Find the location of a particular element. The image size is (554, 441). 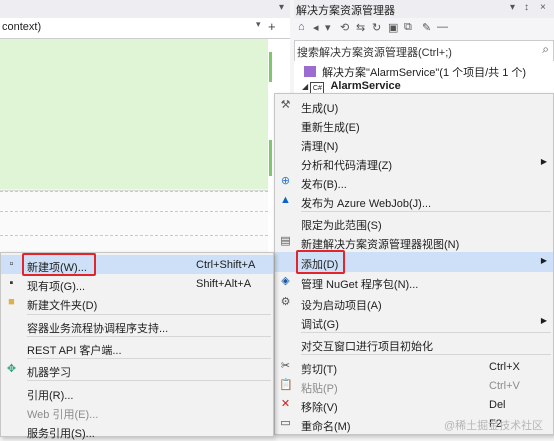

menu-item-set-startup: ⚙ 设为启动项目(A) is located at coordinates (414, 302).